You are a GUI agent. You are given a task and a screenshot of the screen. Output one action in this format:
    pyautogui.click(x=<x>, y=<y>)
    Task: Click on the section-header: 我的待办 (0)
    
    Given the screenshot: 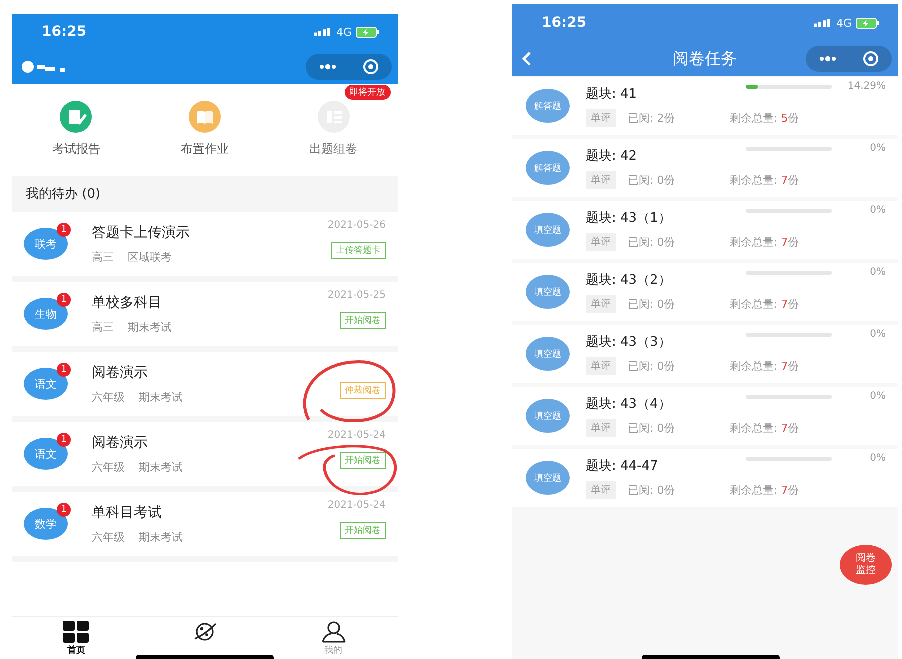 What is the action you would take?
    pyautogui.click(x=63, y=194)
    